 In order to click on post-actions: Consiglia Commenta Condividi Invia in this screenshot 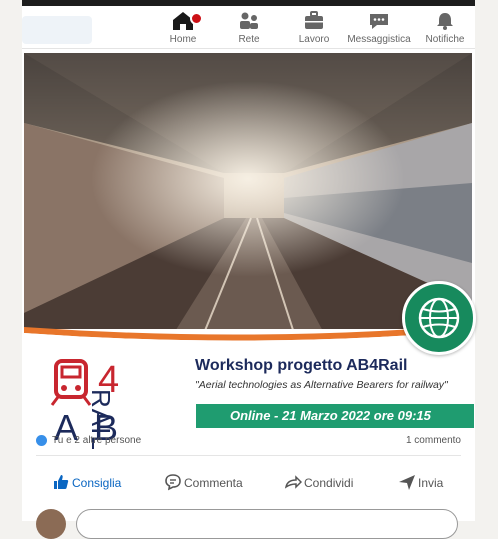, I will do `click(248, 482)`.